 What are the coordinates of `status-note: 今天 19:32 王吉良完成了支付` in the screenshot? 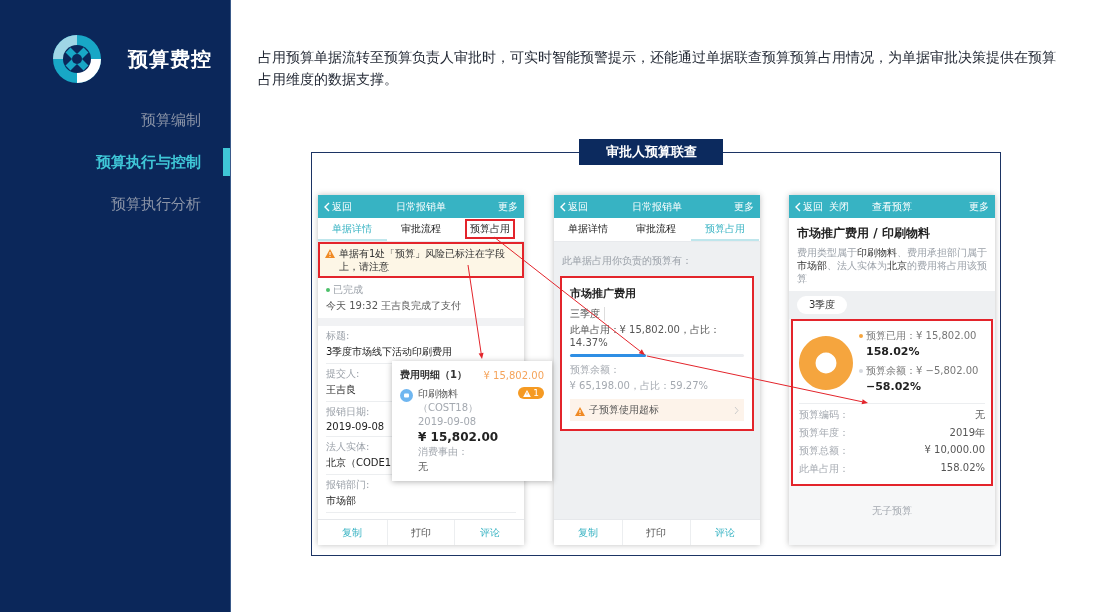 It's located at (394, 306).